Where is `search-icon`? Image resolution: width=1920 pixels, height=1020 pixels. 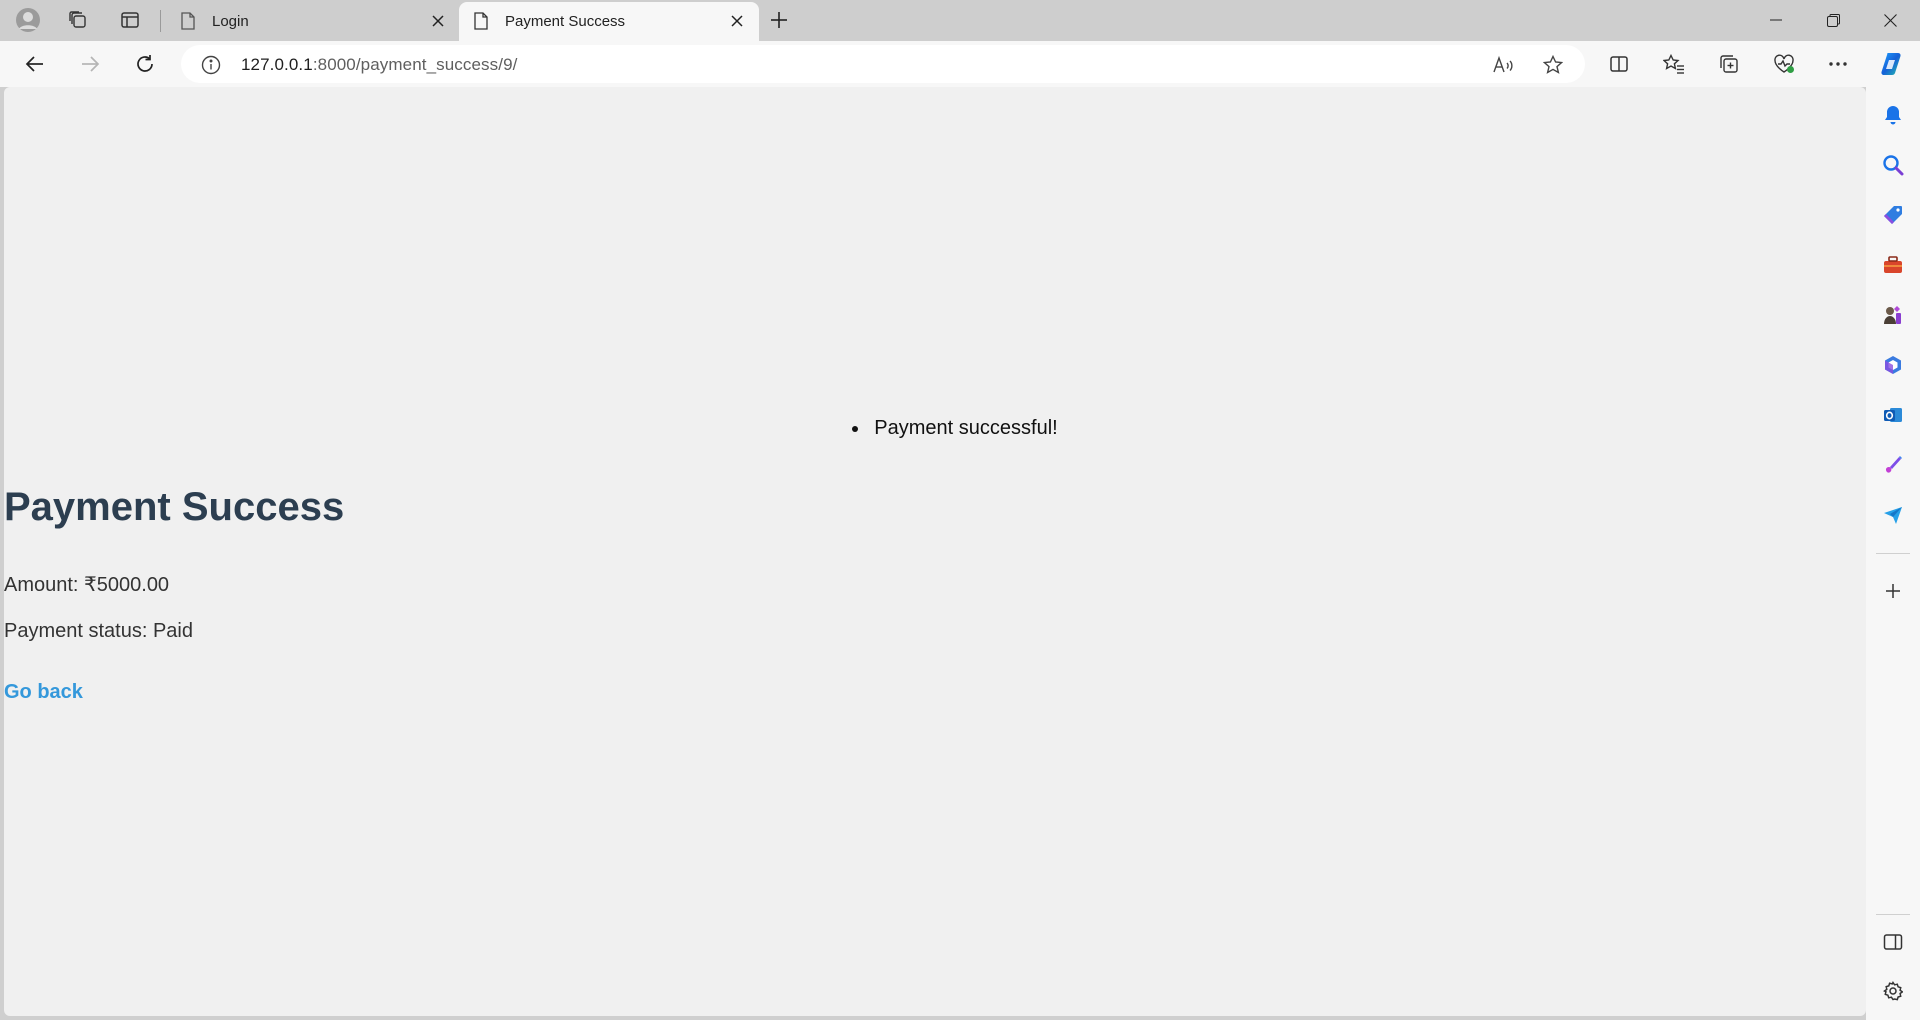 search-icon is located at coordinates (1893, 165).